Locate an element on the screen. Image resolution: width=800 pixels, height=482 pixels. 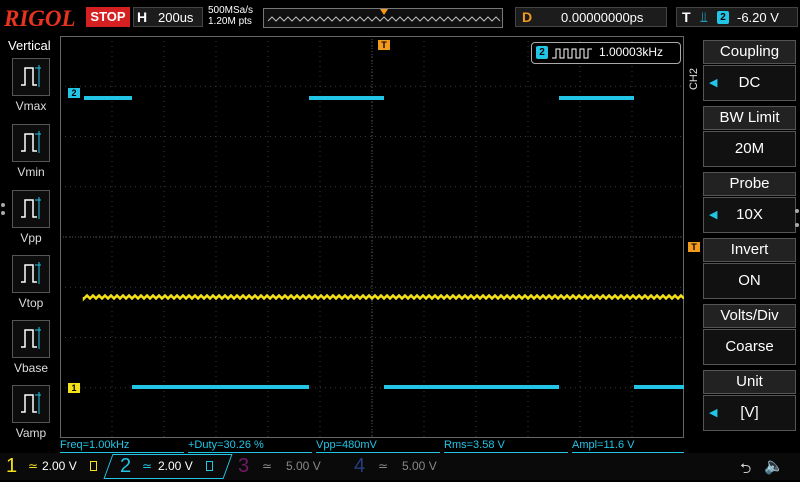
left-panel-title: Vertical is located at coordinates (29, 45).